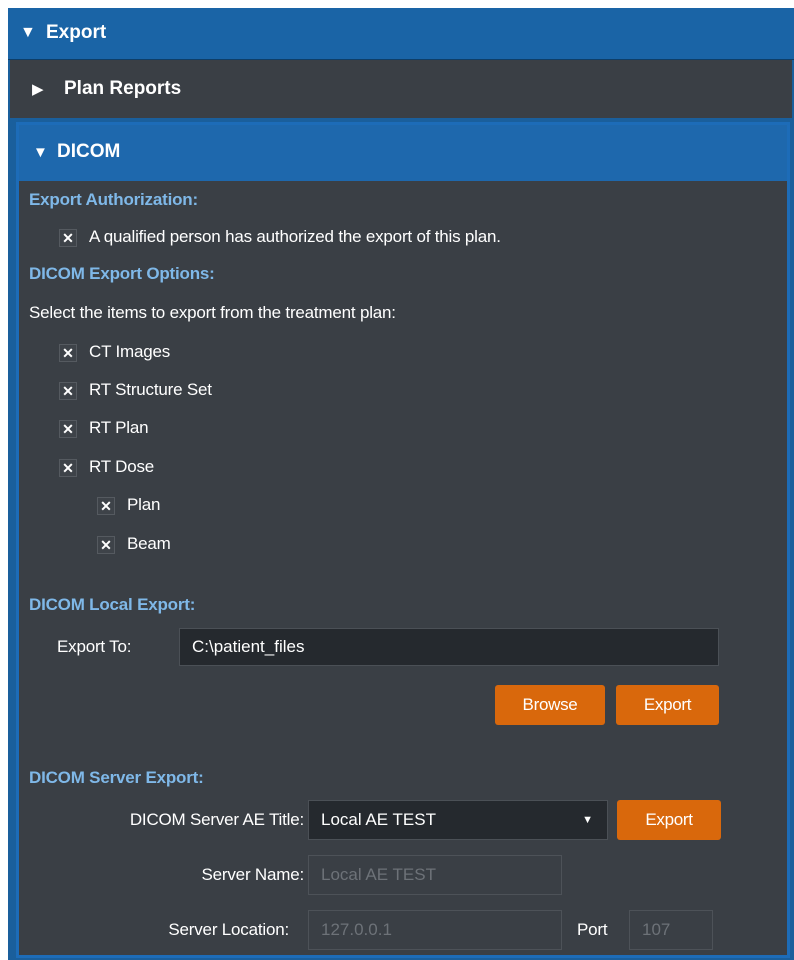 The image size is (794, 960). Describe the element at coordinates (587, 820) in the screenshot. I see `dropdown-arrow-icon: ▼` at that location.